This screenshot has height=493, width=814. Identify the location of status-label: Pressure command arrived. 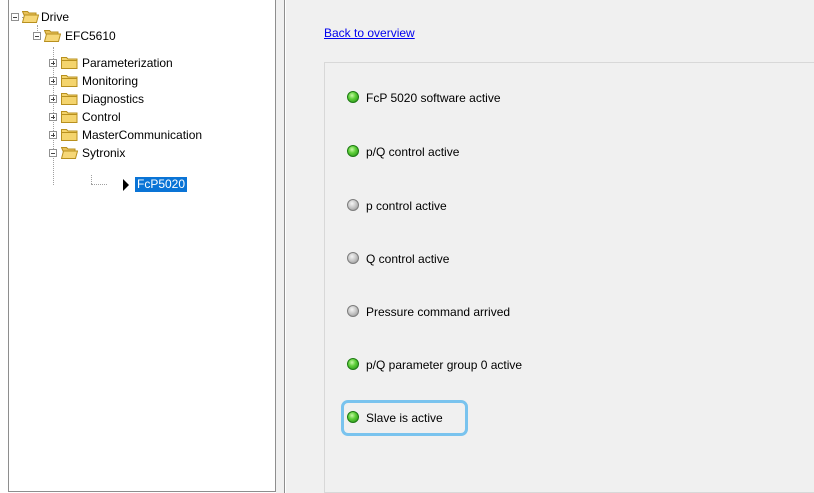
(438, 312).